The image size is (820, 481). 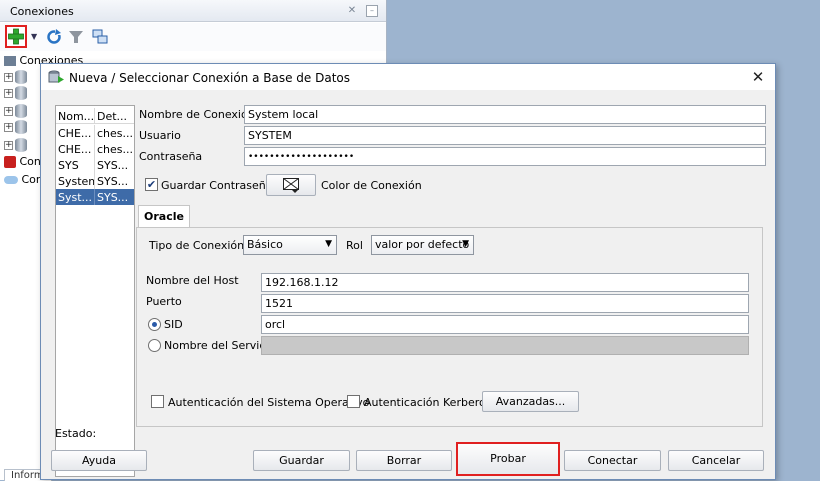 I want to click on panel-toolbar: ▼, so click(x=193, y=37).